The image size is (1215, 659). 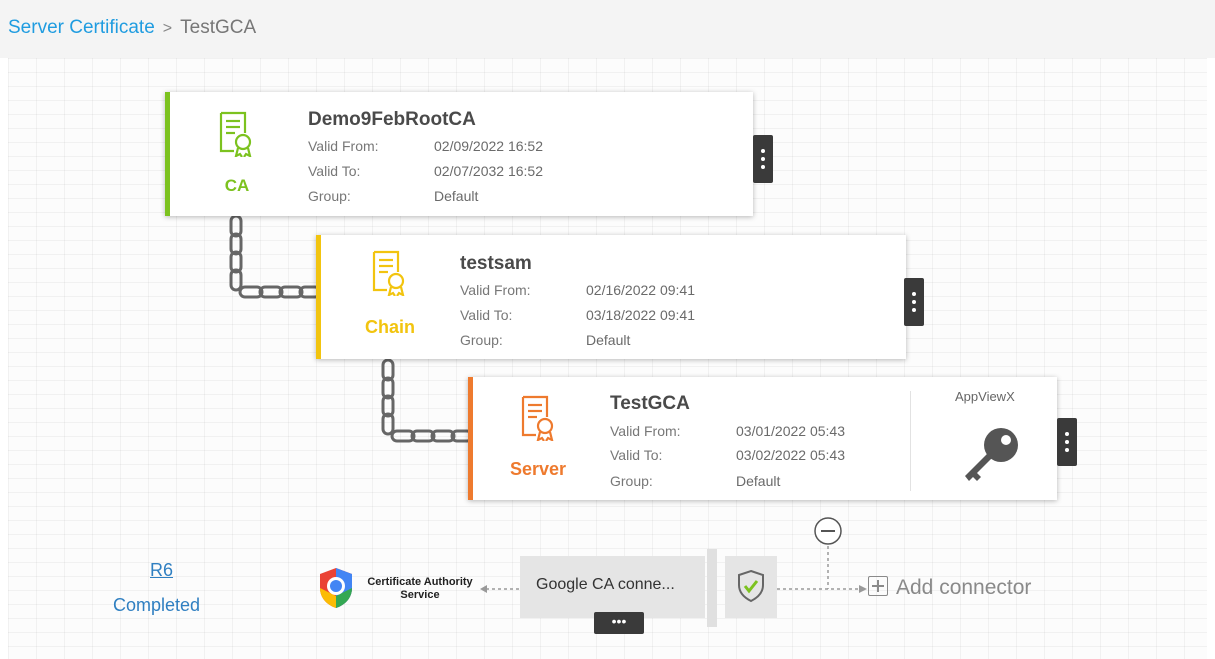 I want to click on valid-from-value: 02/09/2022 16:52, so click(x=488, y=146).